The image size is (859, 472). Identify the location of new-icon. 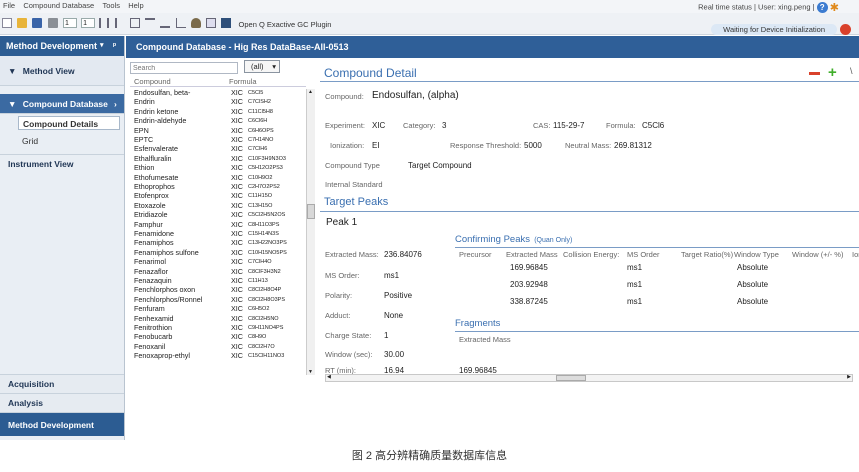
(7, 23).